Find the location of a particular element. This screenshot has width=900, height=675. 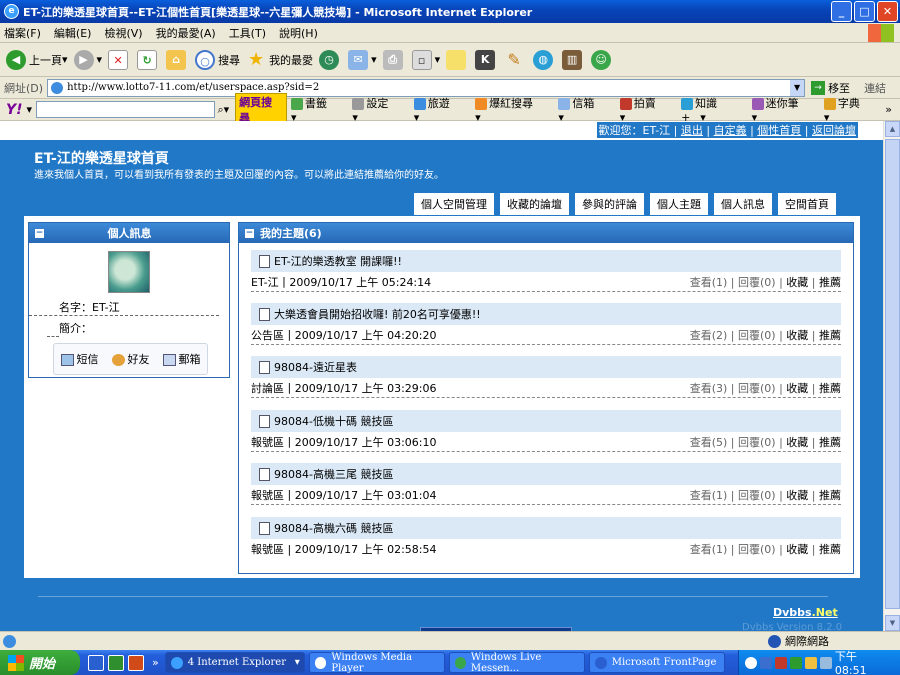

menu-edit: 編輯(E) is located at coordinates (73, 33).